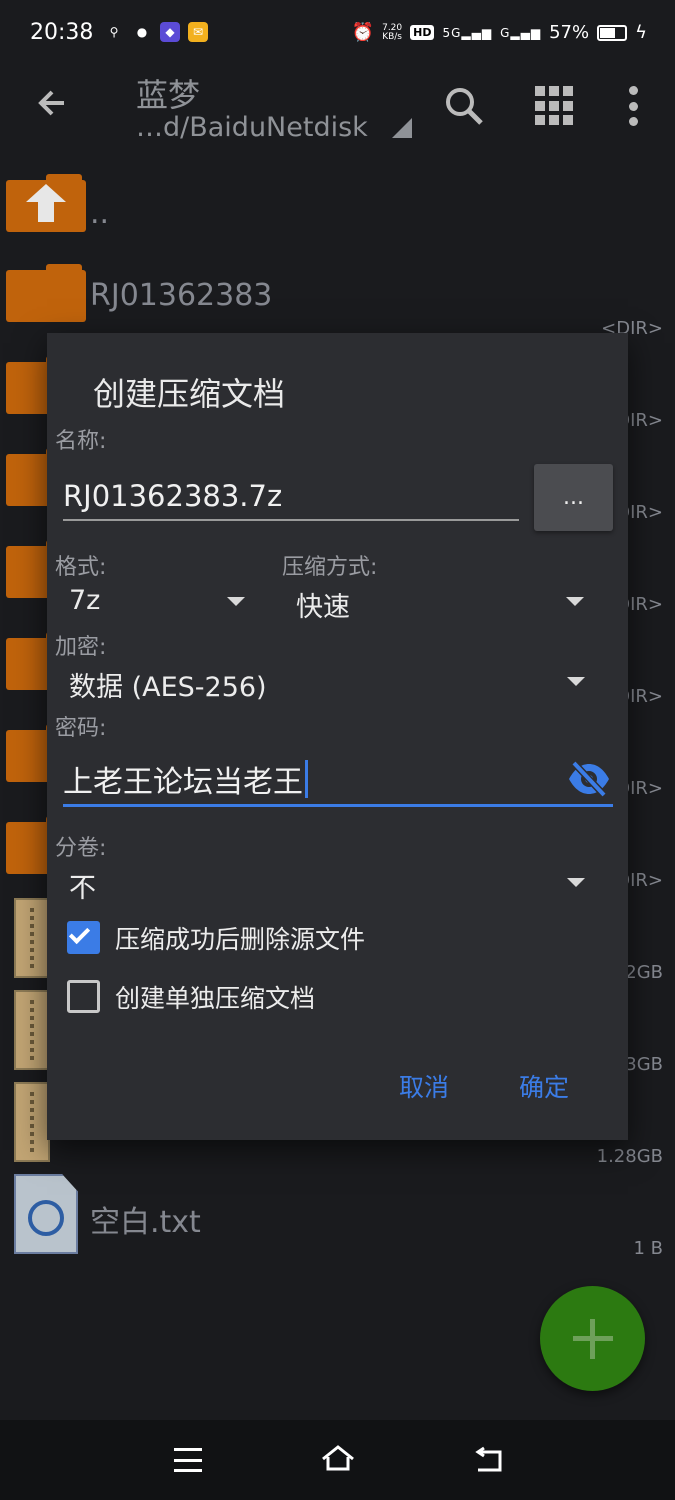  I want to click on password-label: 密码:, so click(81, 728).